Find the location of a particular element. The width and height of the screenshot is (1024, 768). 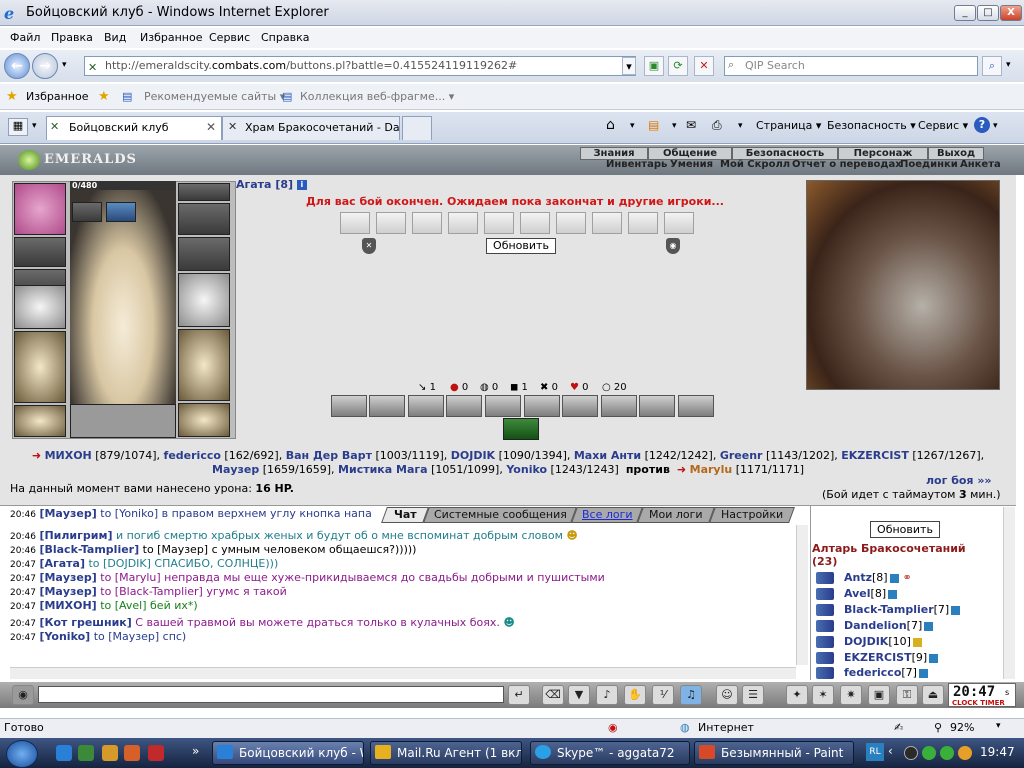

team-player-name: Мистика Мага is located at coordinates (383, 469).